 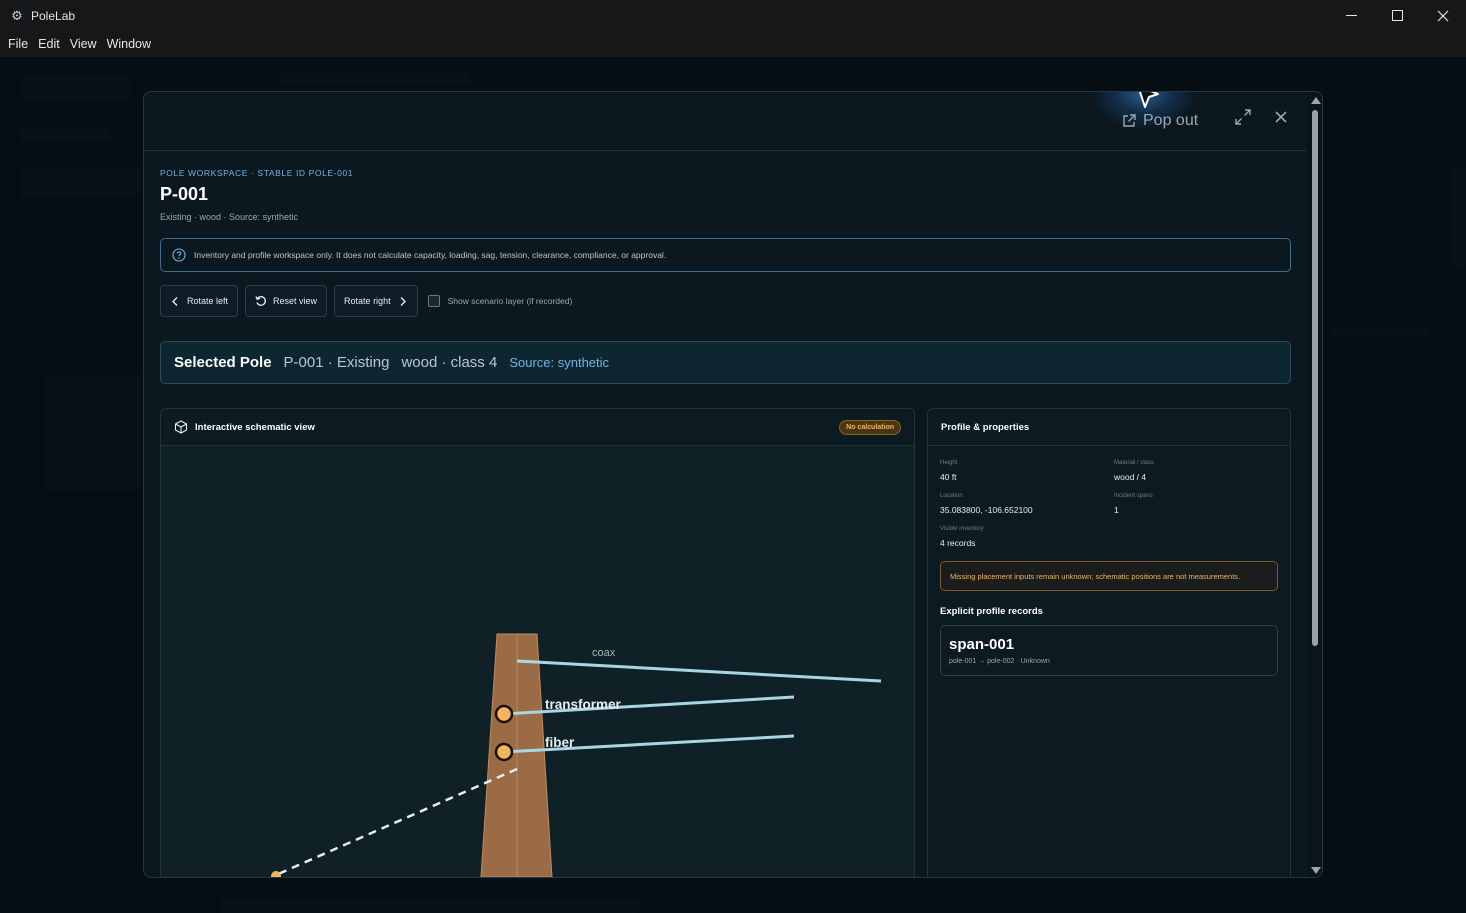 I want to click on app-gear-icon: ⚙, so click(x=17, y=15).